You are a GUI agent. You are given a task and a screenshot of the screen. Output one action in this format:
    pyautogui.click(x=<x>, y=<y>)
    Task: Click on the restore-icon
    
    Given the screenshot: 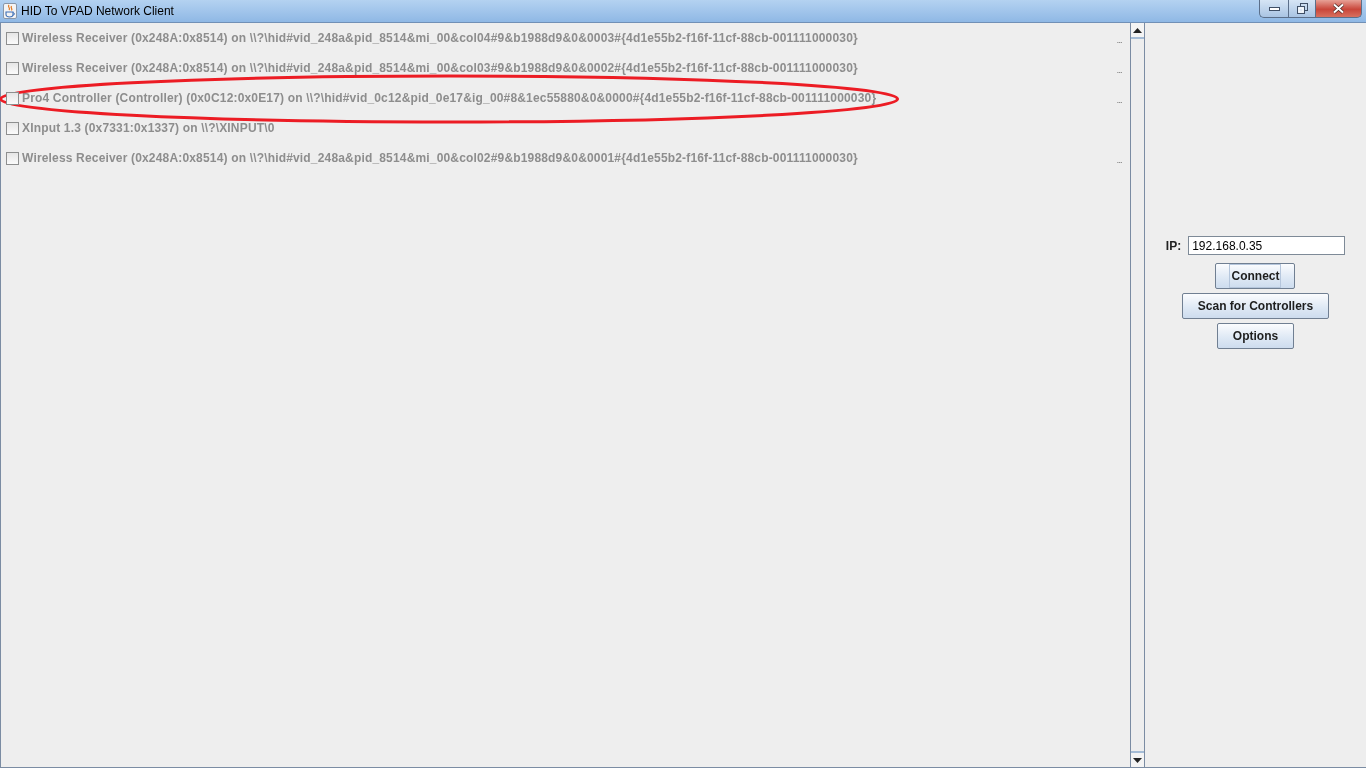 What is the action you would take?
    pyautogui.click(x=1302, y=8)
    